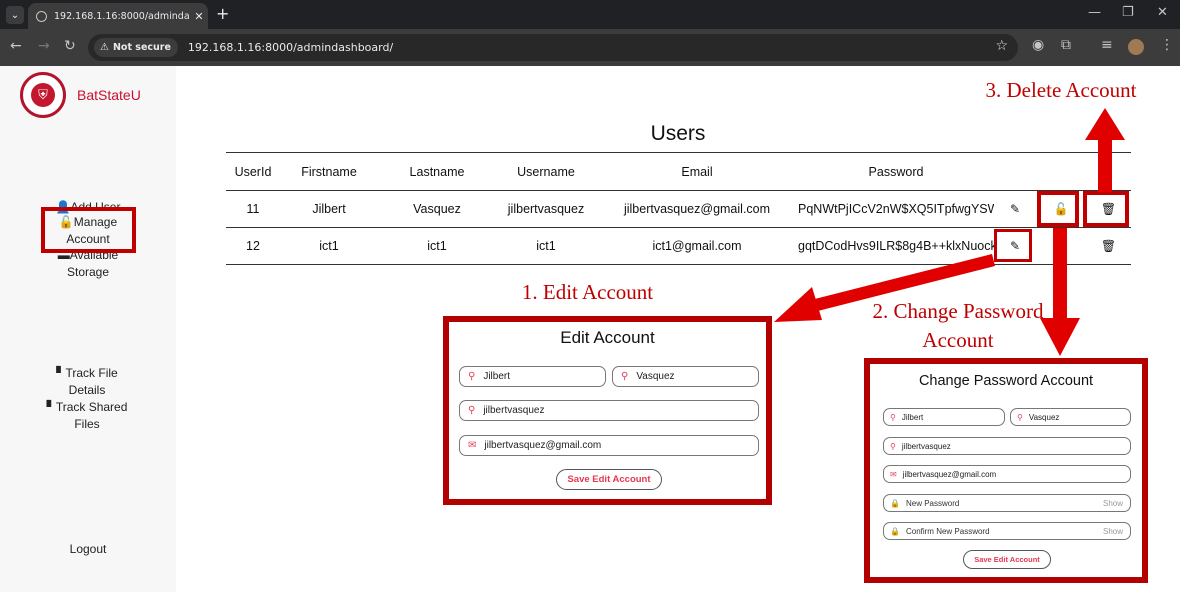  I want to click on sidebar-item-track-file-details: ▘Track File Details, so click(87, 382).